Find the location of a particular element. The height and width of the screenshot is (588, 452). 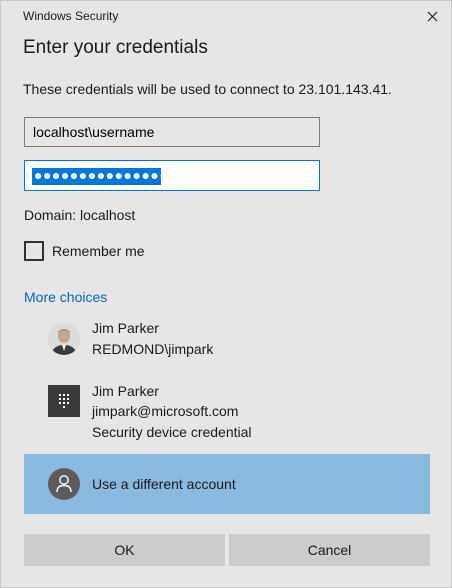

more-choices-link: More choices is located at coordinates (65, 297).